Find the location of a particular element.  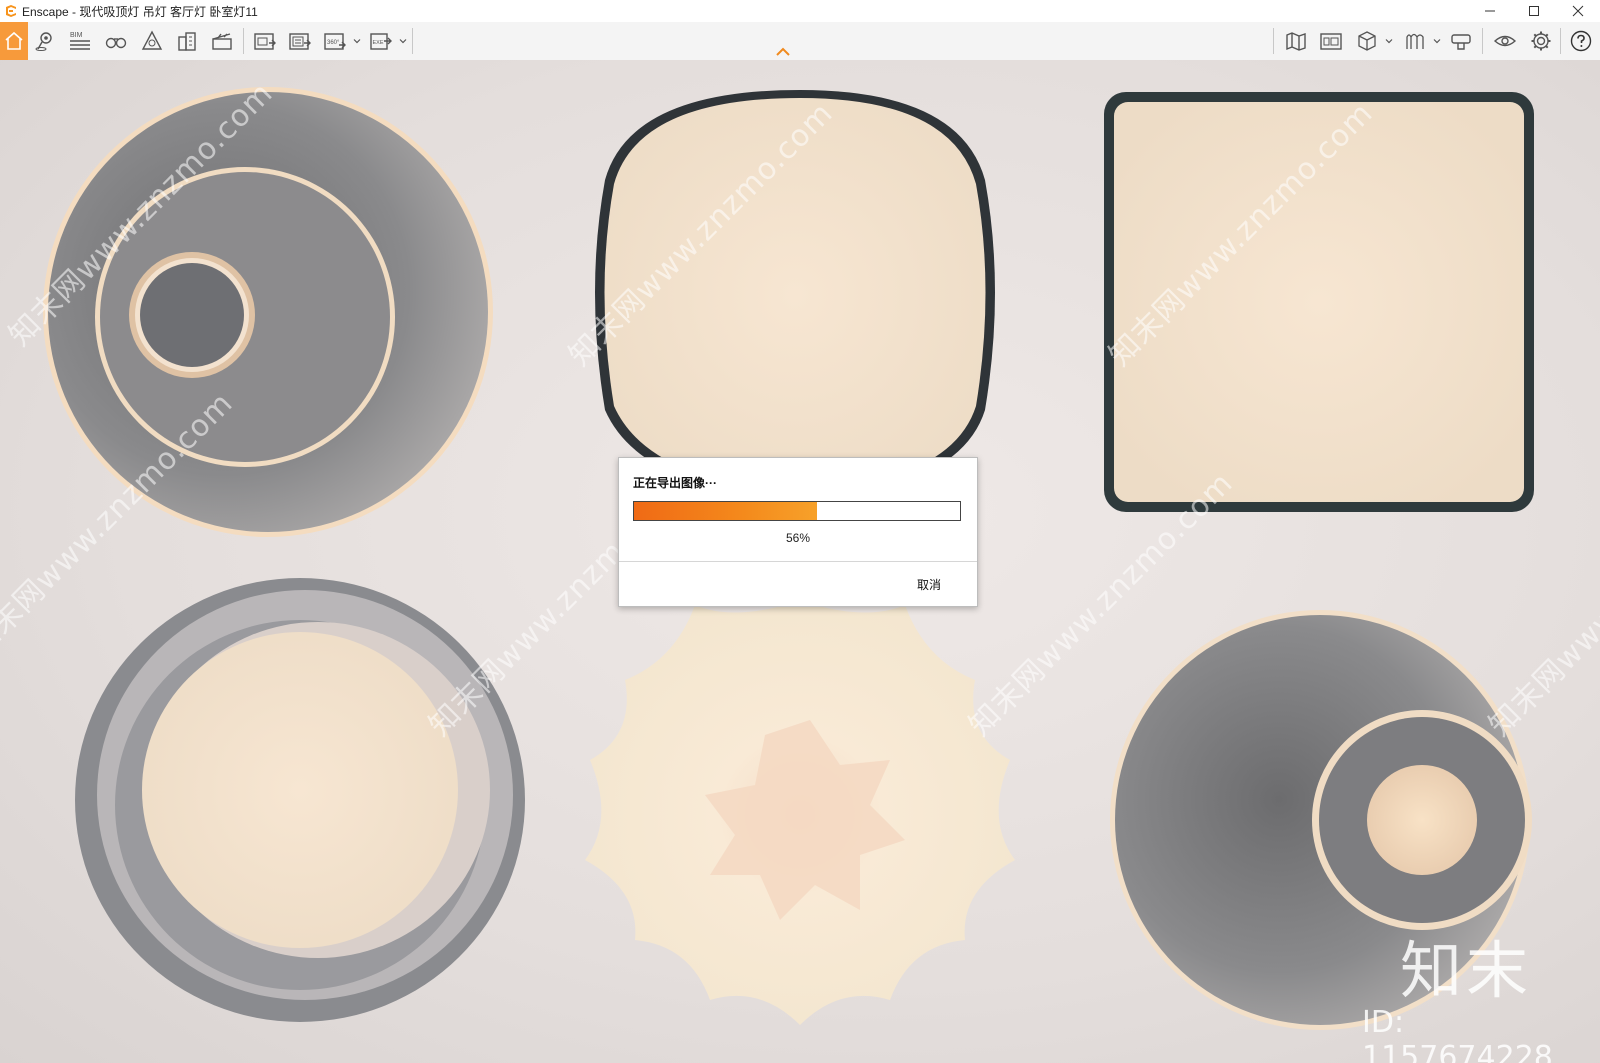

window-title: Enscape - 现代吸顶灯 吊灯 客厅灯 卧室灯11 is located at coordinates (140, 11).